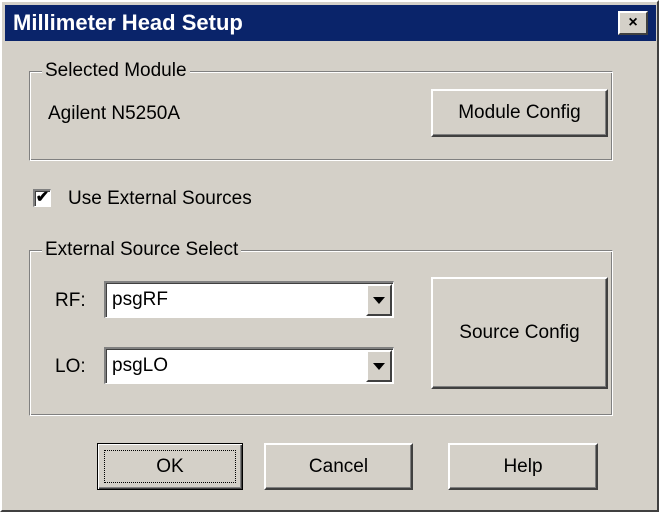  I want to click on checkmark-icon: ✔, so click(42, 197).